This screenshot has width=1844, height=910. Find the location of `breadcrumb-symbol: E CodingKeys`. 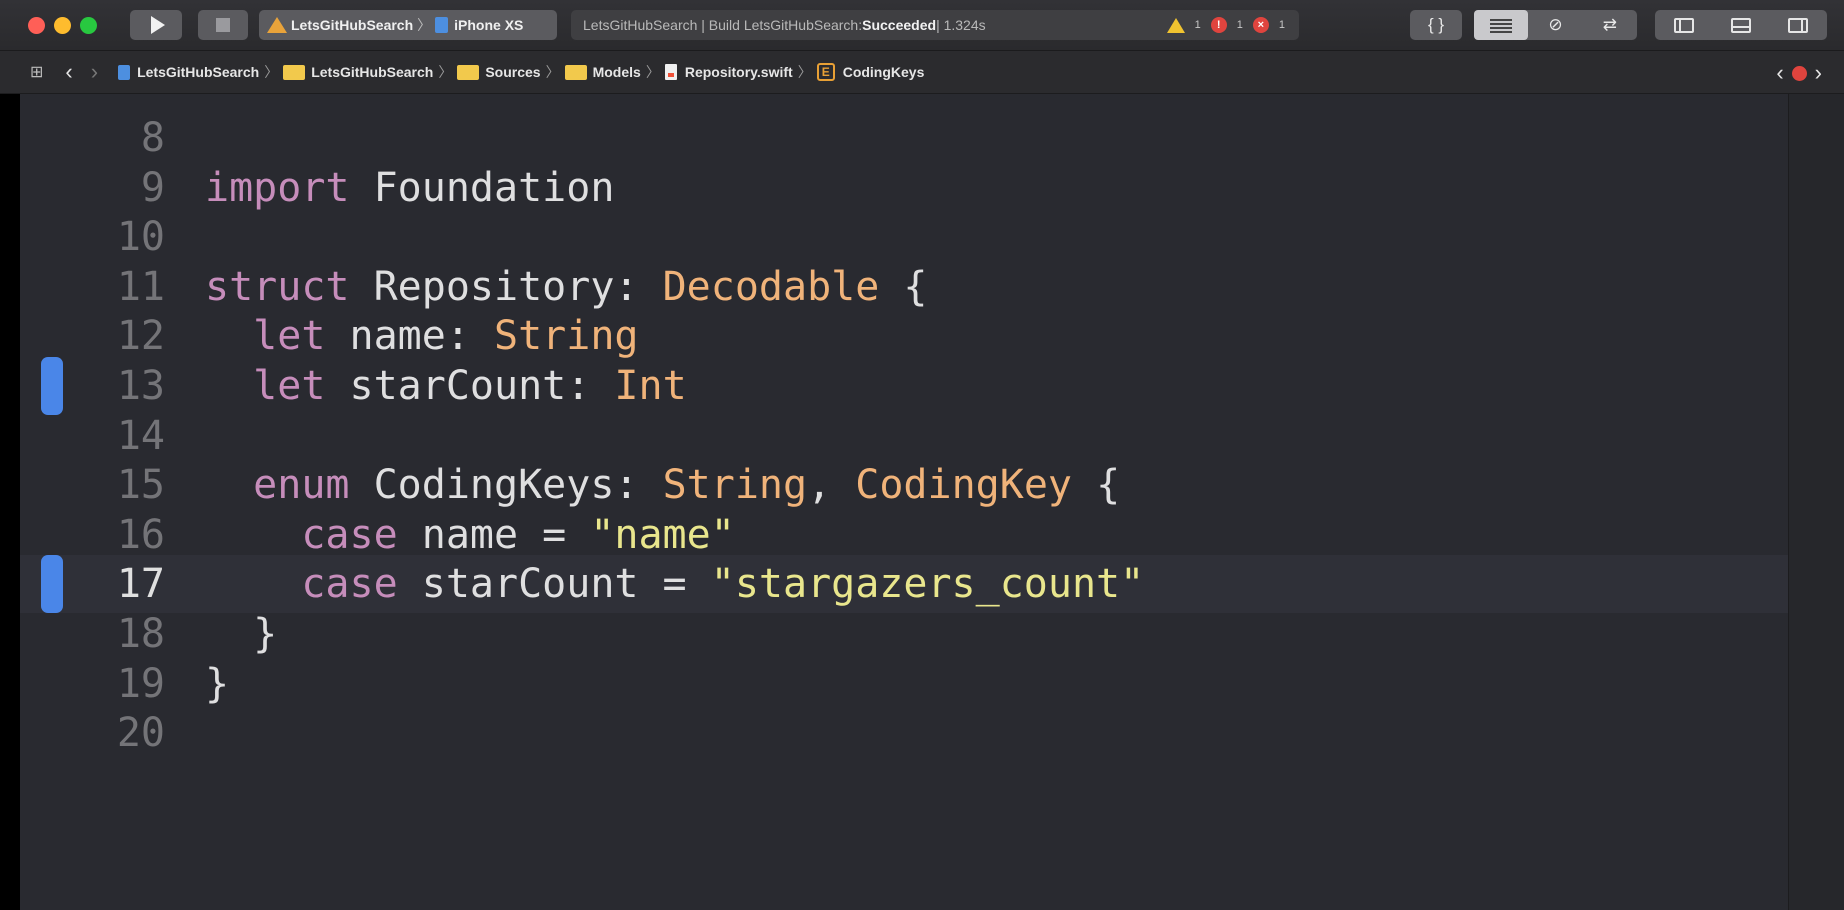

breadcrumb-symbol: E CodingKeys is located at coordinates (870, 72).